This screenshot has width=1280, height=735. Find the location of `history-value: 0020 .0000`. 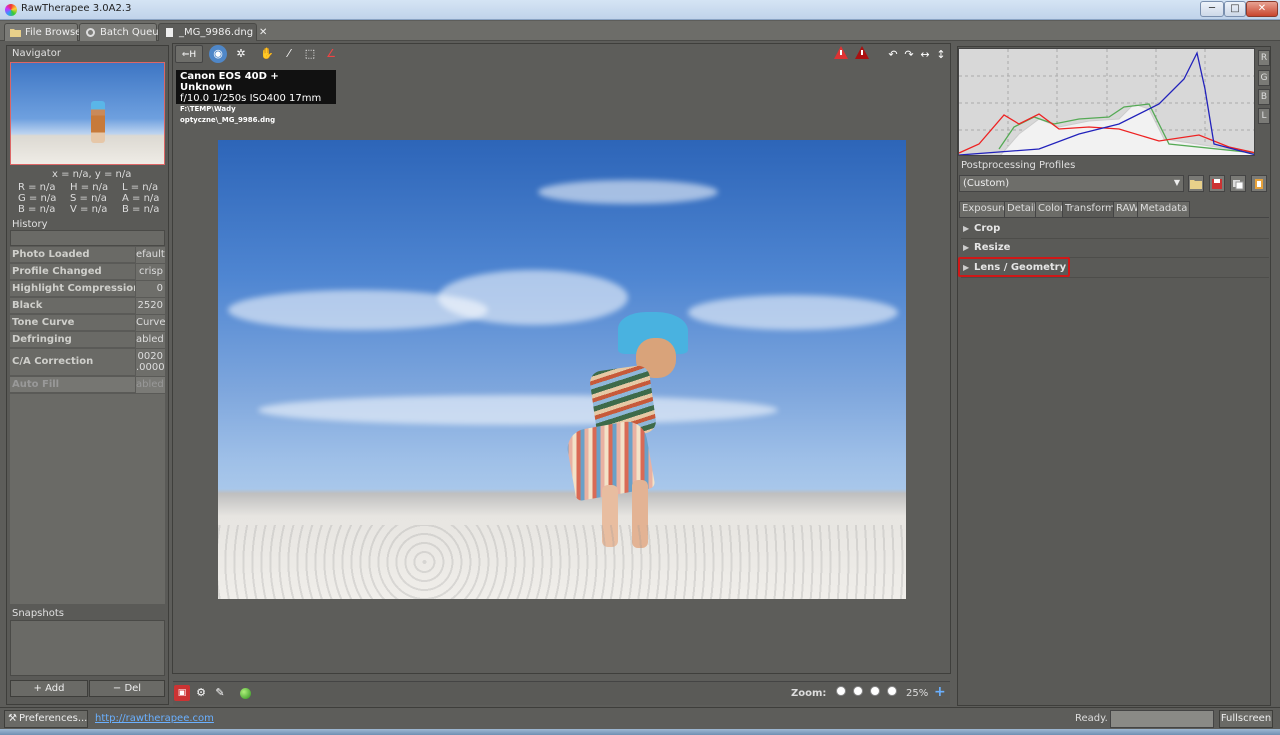

history-value: 0020 .0000 is located at coordinates (150, 362).